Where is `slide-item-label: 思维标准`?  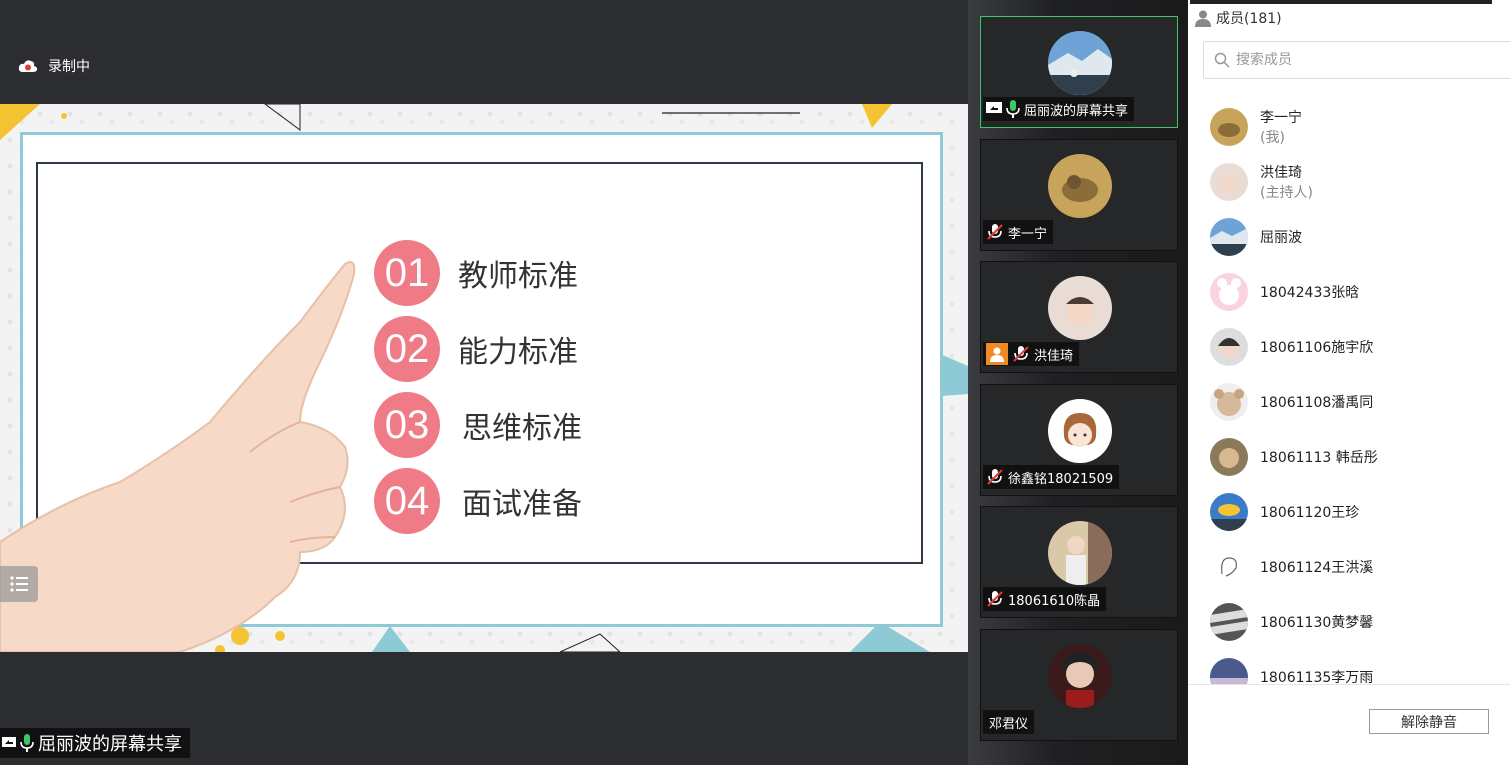
slide-item-label: 思维标准 is located at coordinates (522, 428).